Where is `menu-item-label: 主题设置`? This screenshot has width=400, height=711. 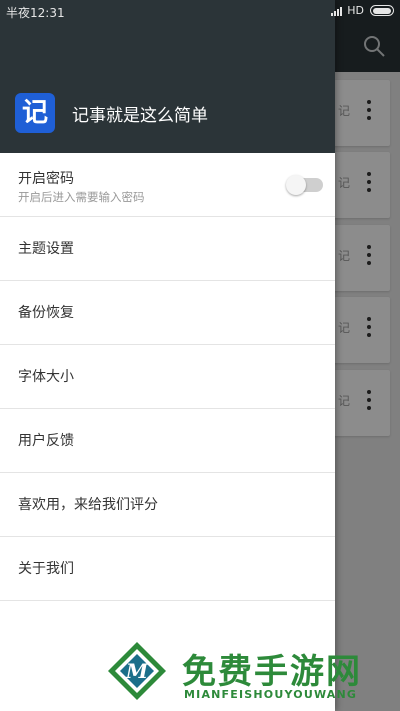
menu-item-label: 主题设置 is located at coordinates (46, 249).